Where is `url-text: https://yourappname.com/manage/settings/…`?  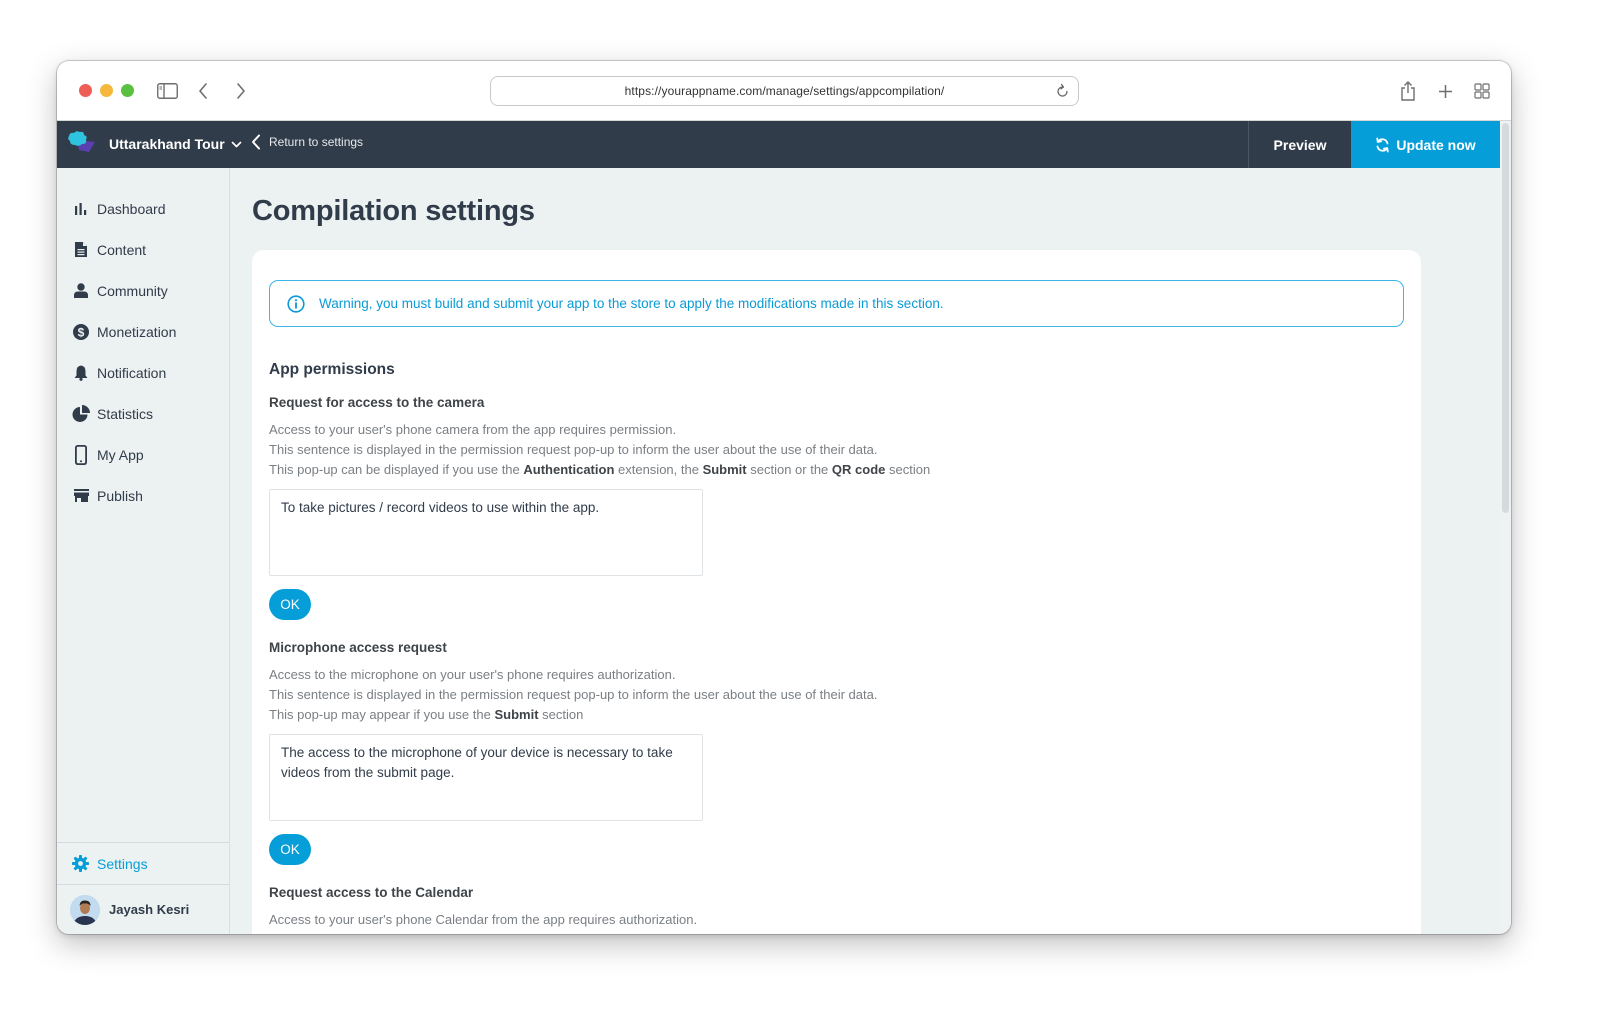
url-text: https://yourappname.com/manage/settings/… is located at coordinates (784, 91).